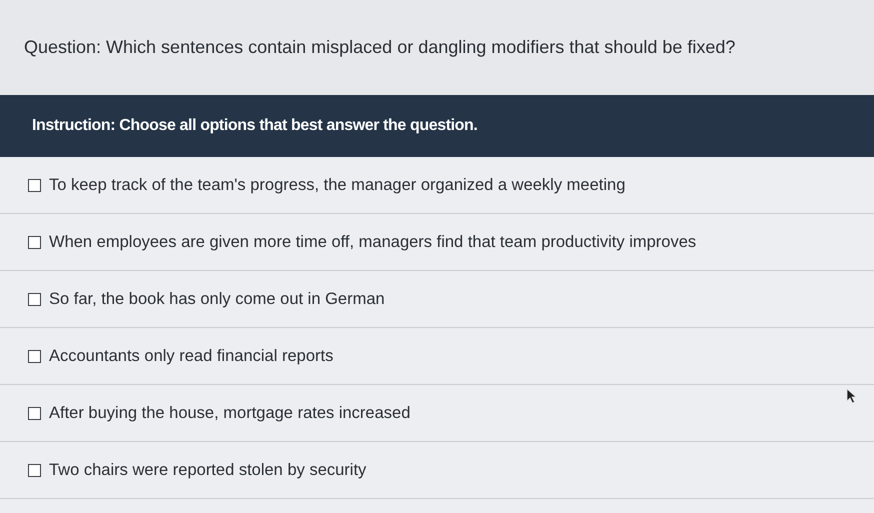  Describe the element at coordinates (206, 299) in the screenshot. I see `answer-option: So far, the book has only come out in German` at that location.